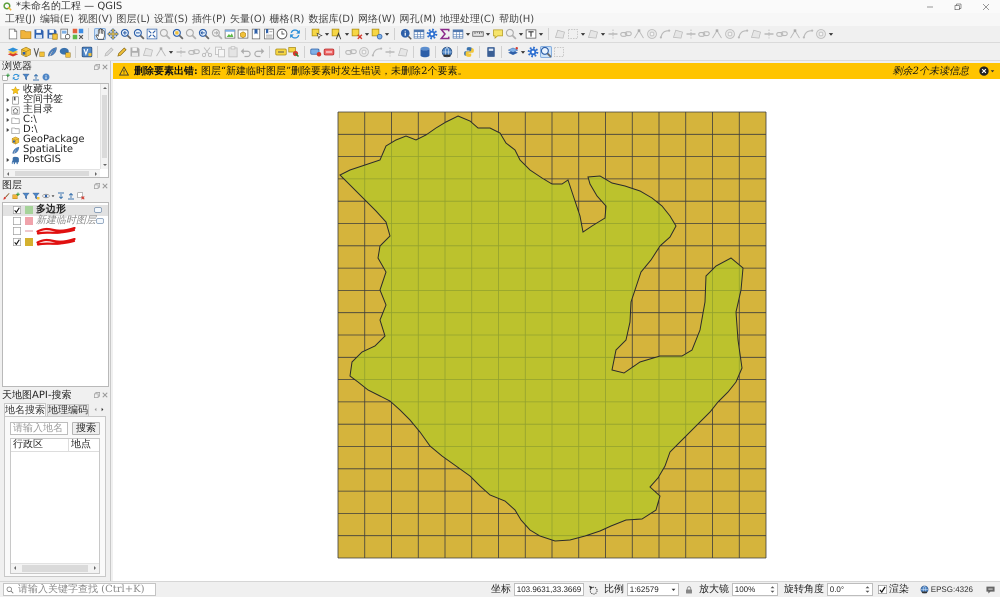 The height and width of the screenshot is (597, 1000). Describe the element at coordinates (688, 589) in the screenshot. I see `lock-icon` at that location.